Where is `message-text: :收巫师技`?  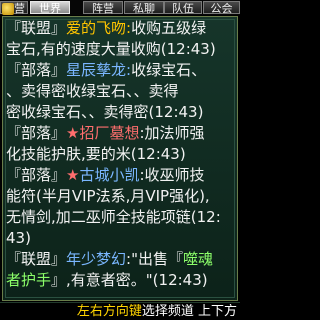 message-text: :收巫师技 is located at coordinates (172, 175).